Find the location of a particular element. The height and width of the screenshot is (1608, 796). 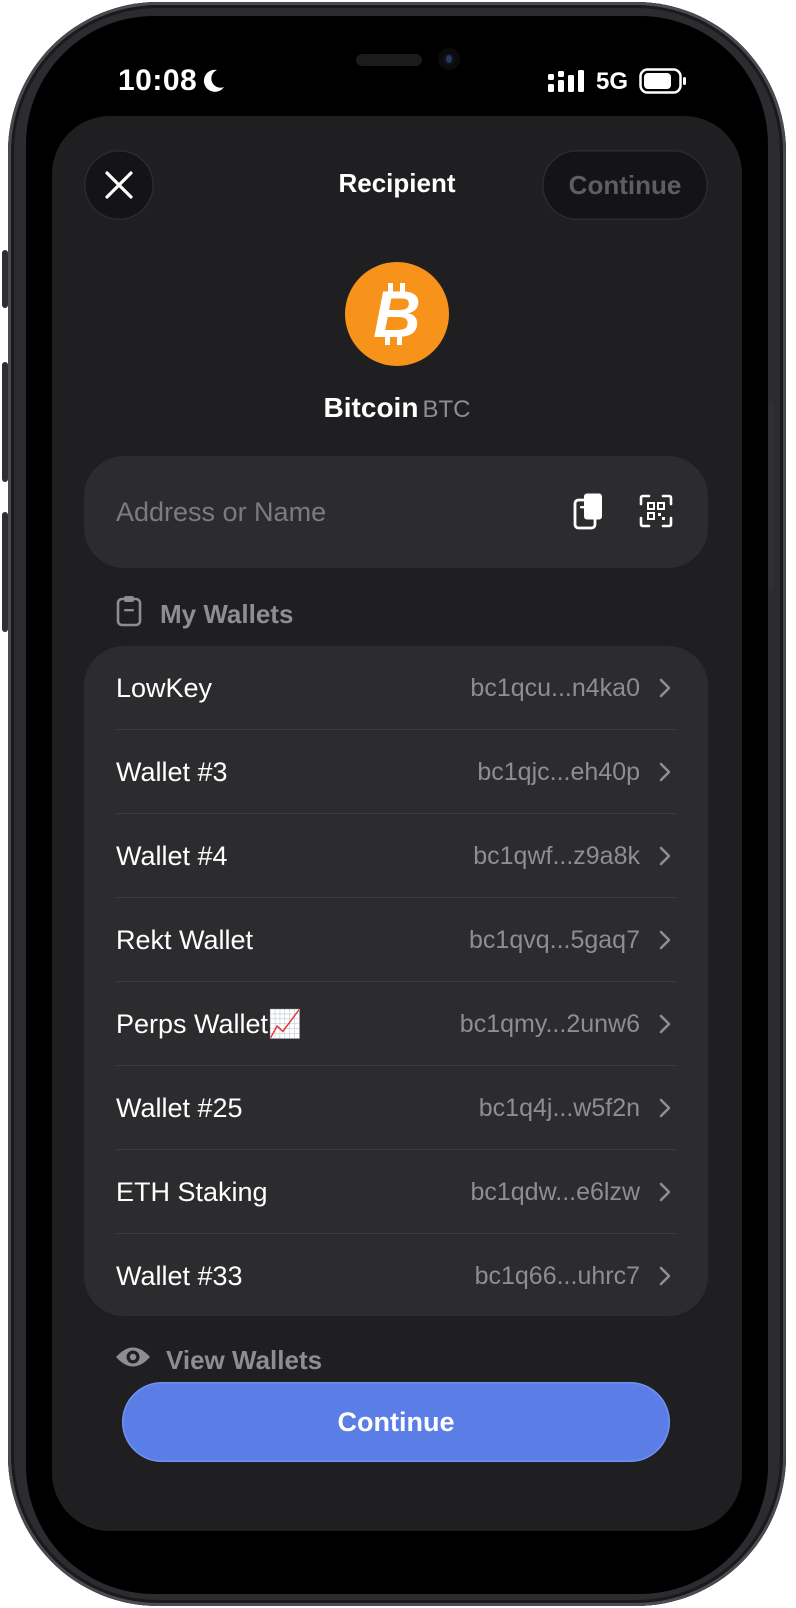

wallet-name: Wallet #4 is located at coordinates (172, 855).